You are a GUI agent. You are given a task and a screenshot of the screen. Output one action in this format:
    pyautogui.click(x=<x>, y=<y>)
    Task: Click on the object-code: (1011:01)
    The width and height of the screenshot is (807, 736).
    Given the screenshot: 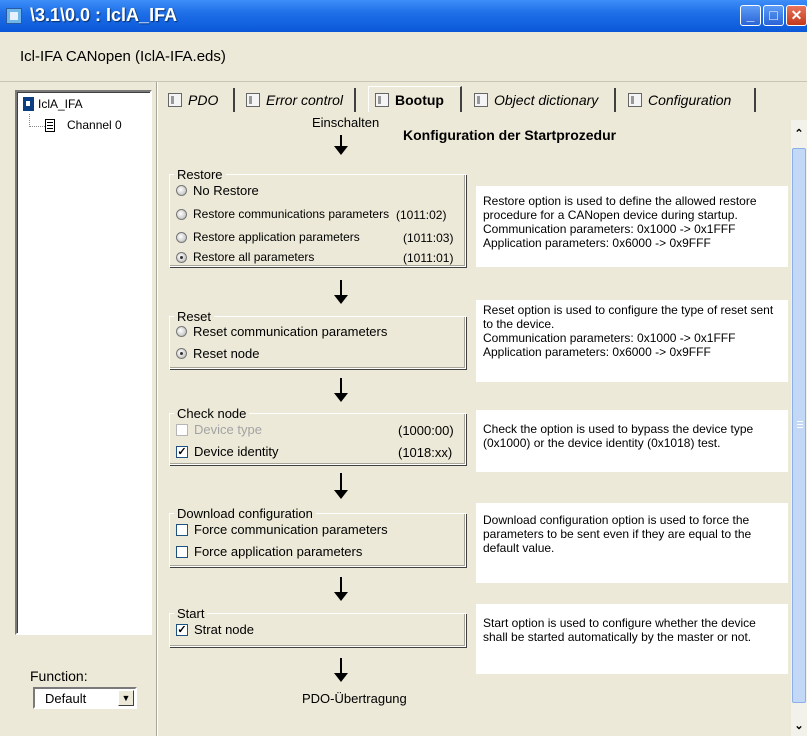 What is the action you would take?
    pyautogui.click(x=428, y=258)
    